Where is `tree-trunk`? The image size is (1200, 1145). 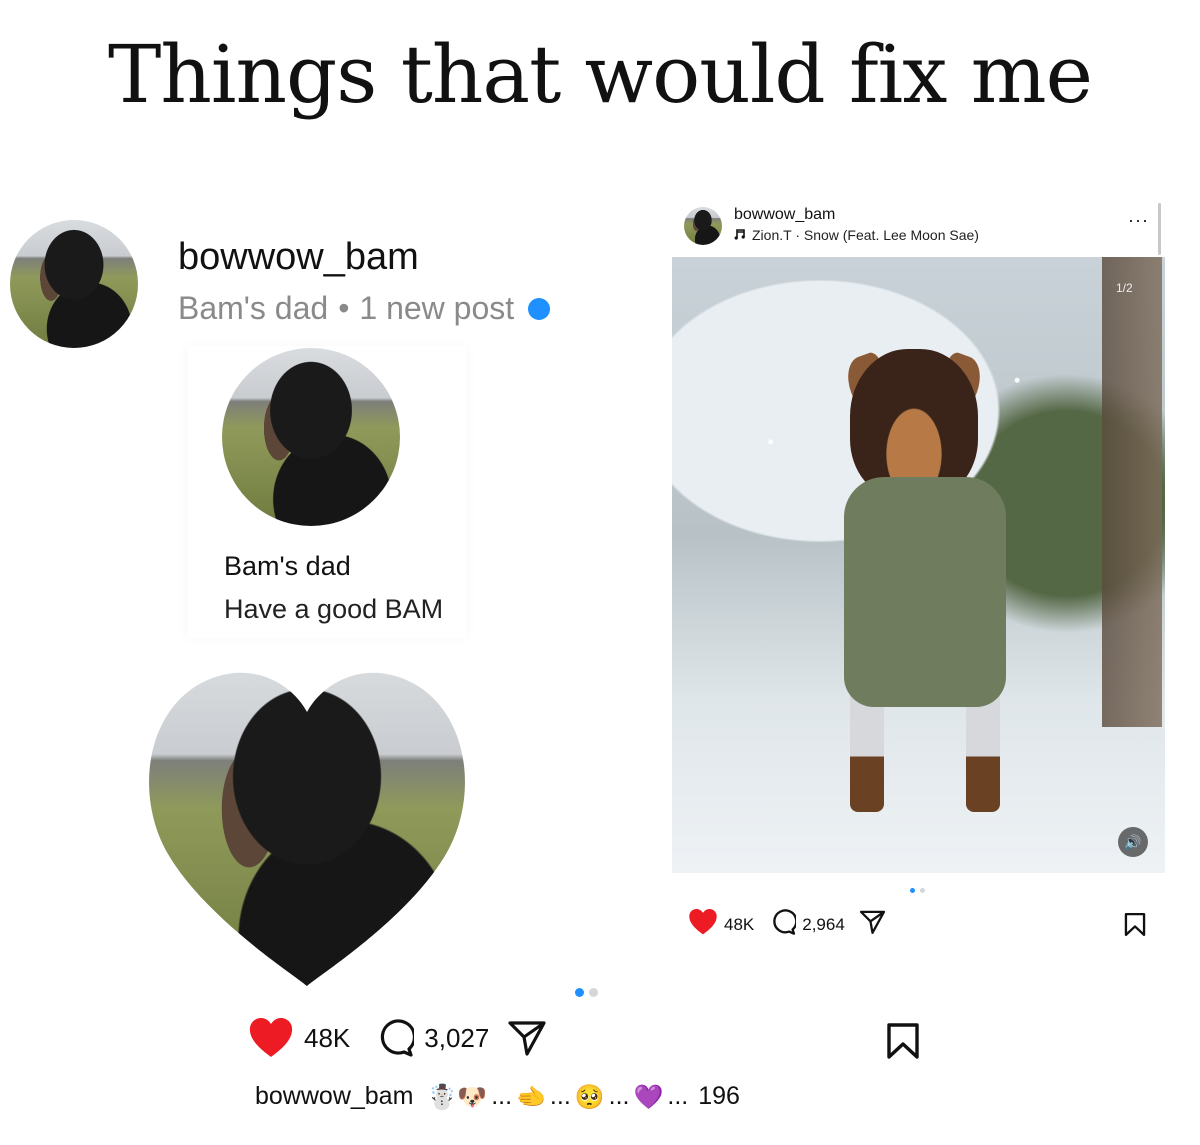
tree-trunk is located at coordinates (1132, 492).